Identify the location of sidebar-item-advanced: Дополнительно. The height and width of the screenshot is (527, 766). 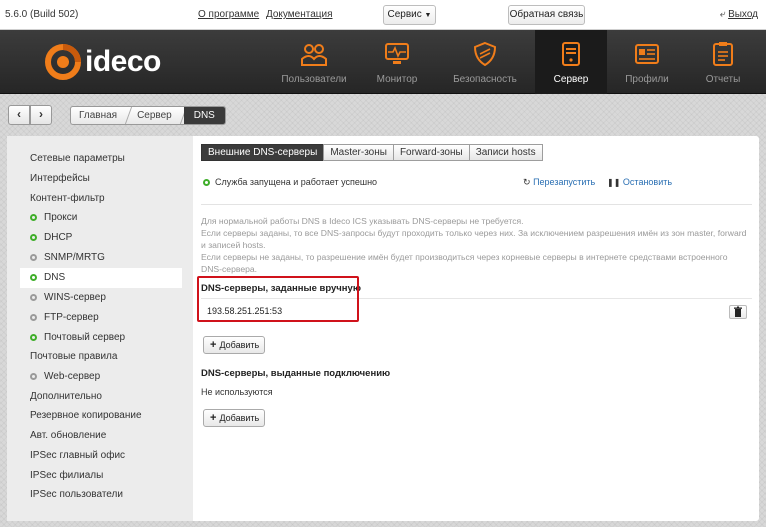
(94, 397).